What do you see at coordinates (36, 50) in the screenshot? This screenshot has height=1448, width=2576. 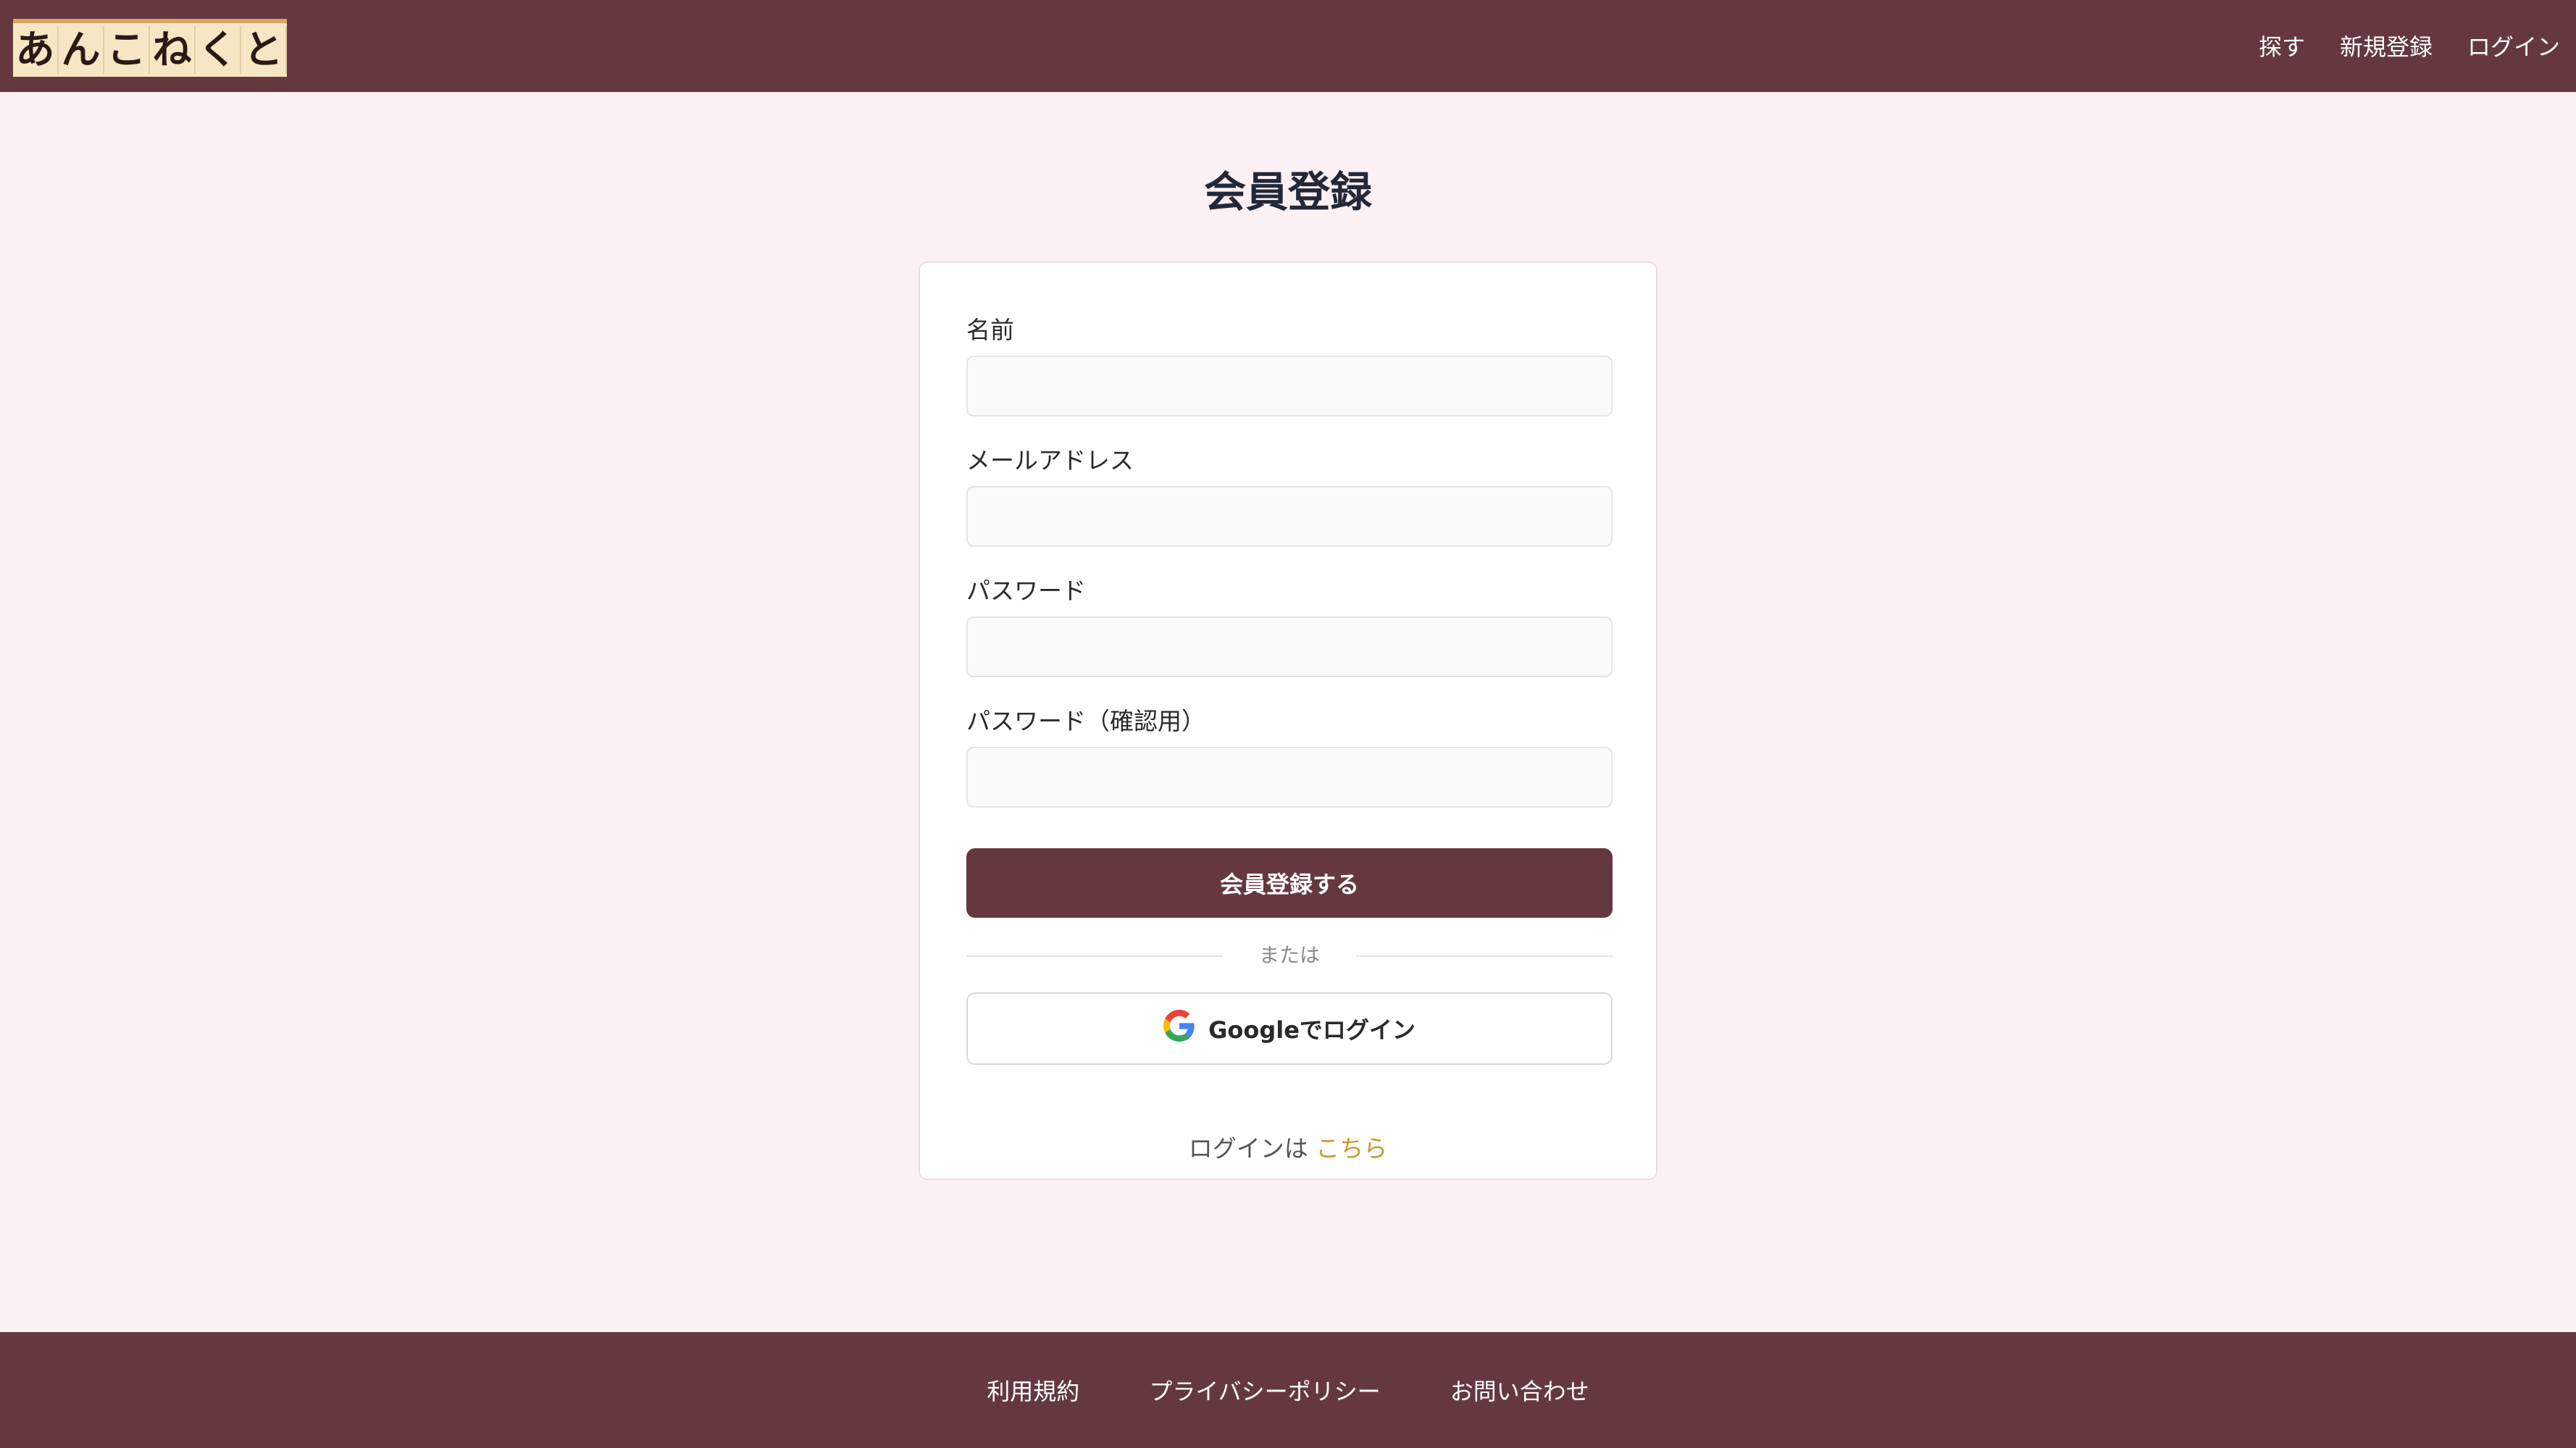 I see `logo-char: あ` at bounding box center [36, 50].